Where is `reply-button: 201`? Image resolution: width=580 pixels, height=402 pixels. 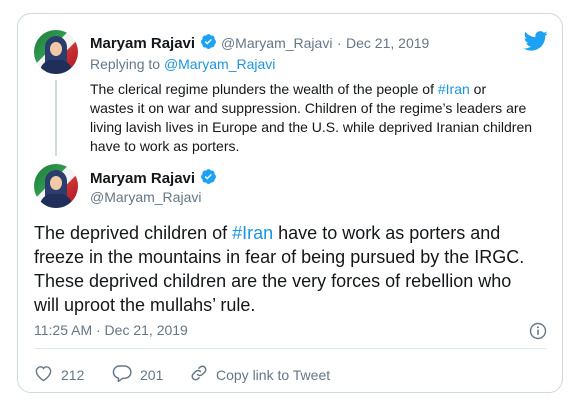 reply-button: 201 is located at coordinates (137, 374).